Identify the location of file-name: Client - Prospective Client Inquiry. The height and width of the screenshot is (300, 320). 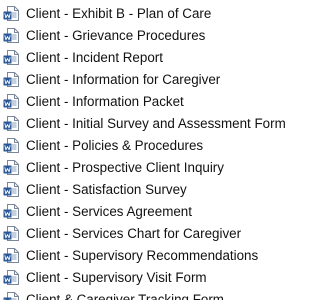
(125, 167).